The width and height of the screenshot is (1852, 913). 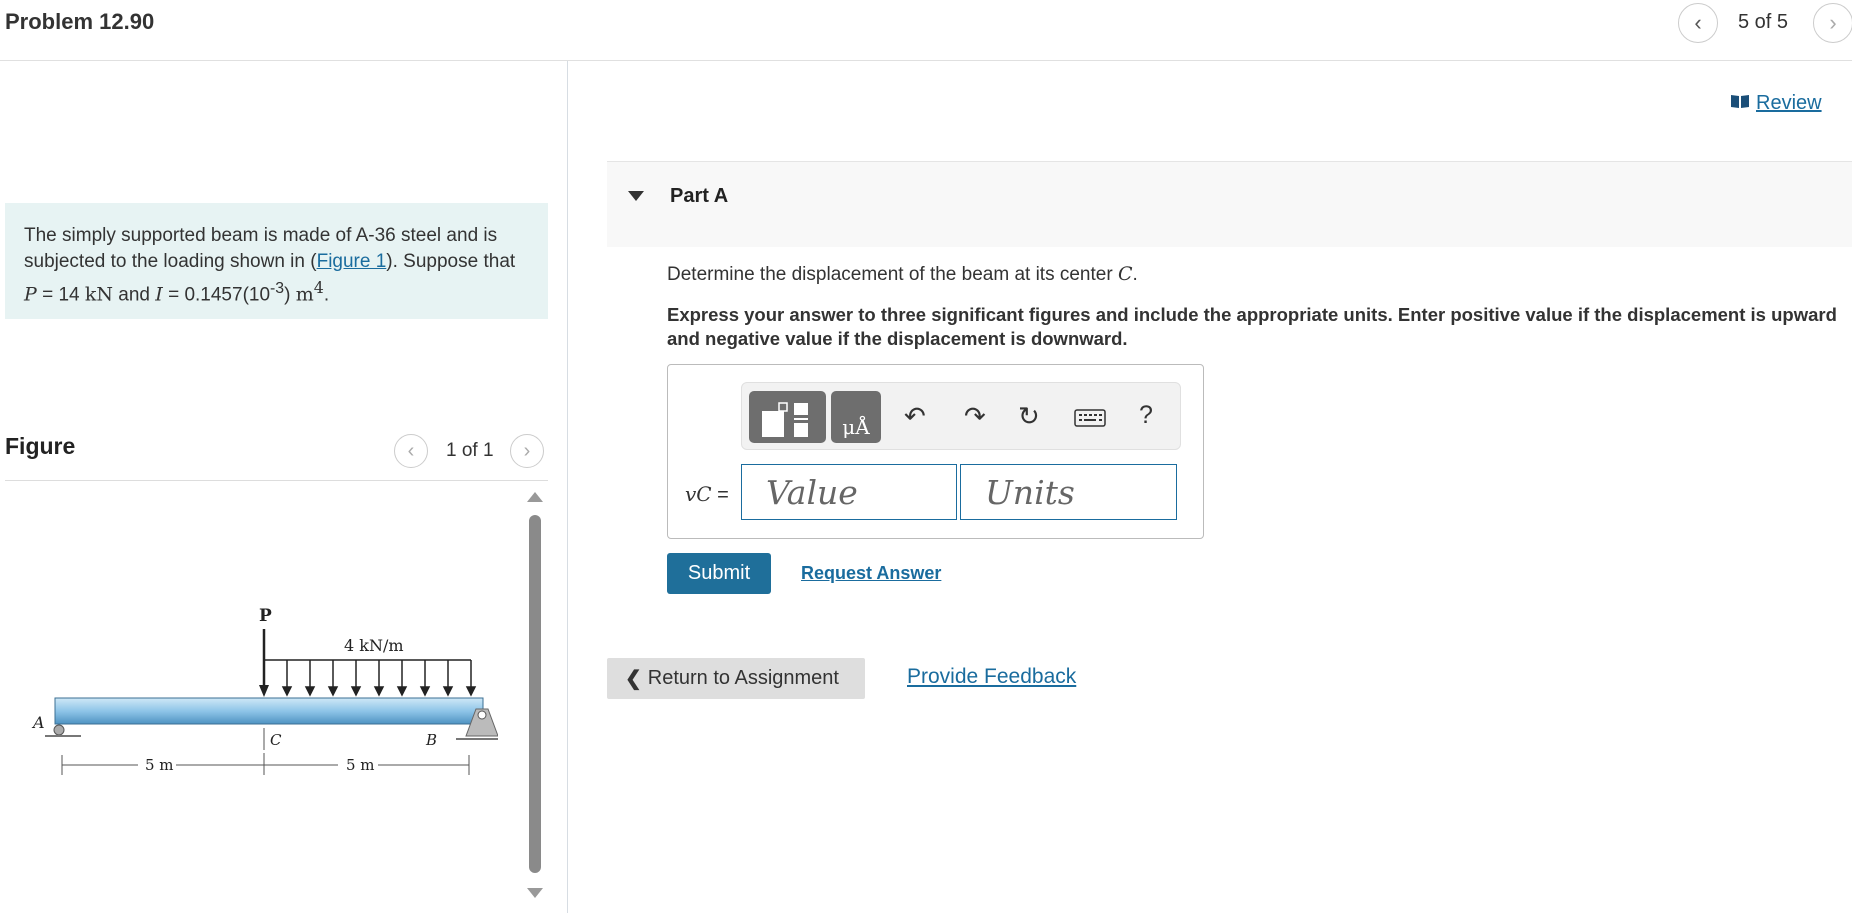 What do you see at coordinates (699, 196) in the screenshot?
I see `part-a-title: Part A` at bounding box center [699, 196].